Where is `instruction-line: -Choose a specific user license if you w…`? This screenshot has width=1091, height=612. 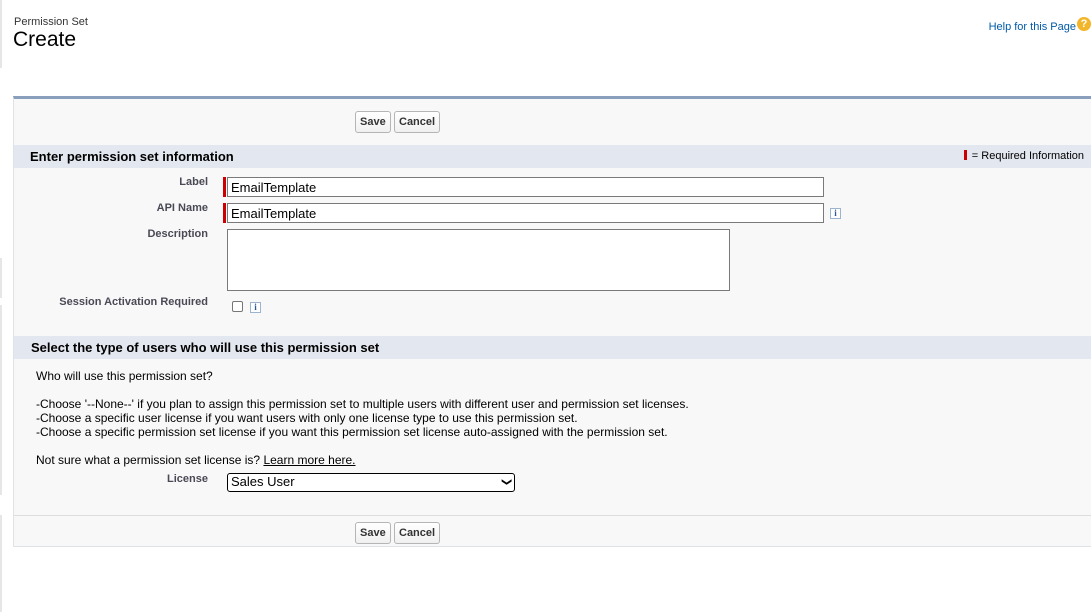 instruction-line: -Choose a specific user license if you w… is located at coordinates (307, 418).